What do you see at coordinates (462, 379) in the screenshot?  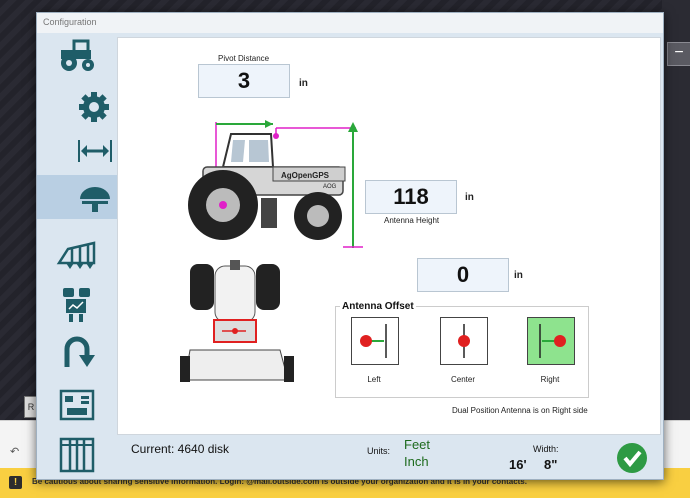 I see `offset-center-label: Center` at bounding box center [462, 379].